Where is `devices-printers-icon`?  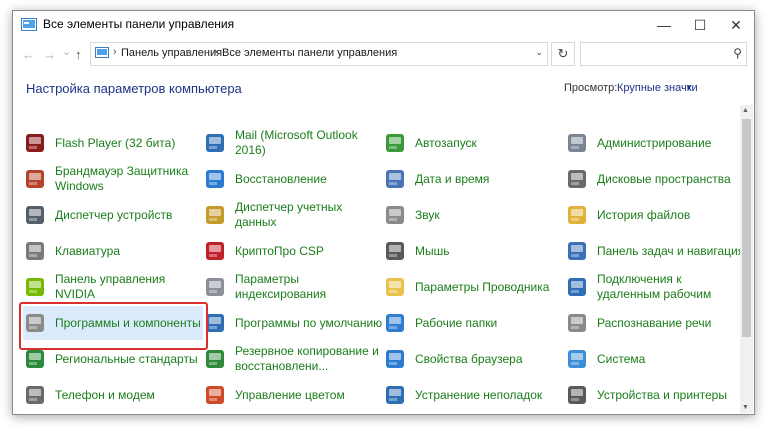
devices-printers-icon is located at coordinates (577, 395).